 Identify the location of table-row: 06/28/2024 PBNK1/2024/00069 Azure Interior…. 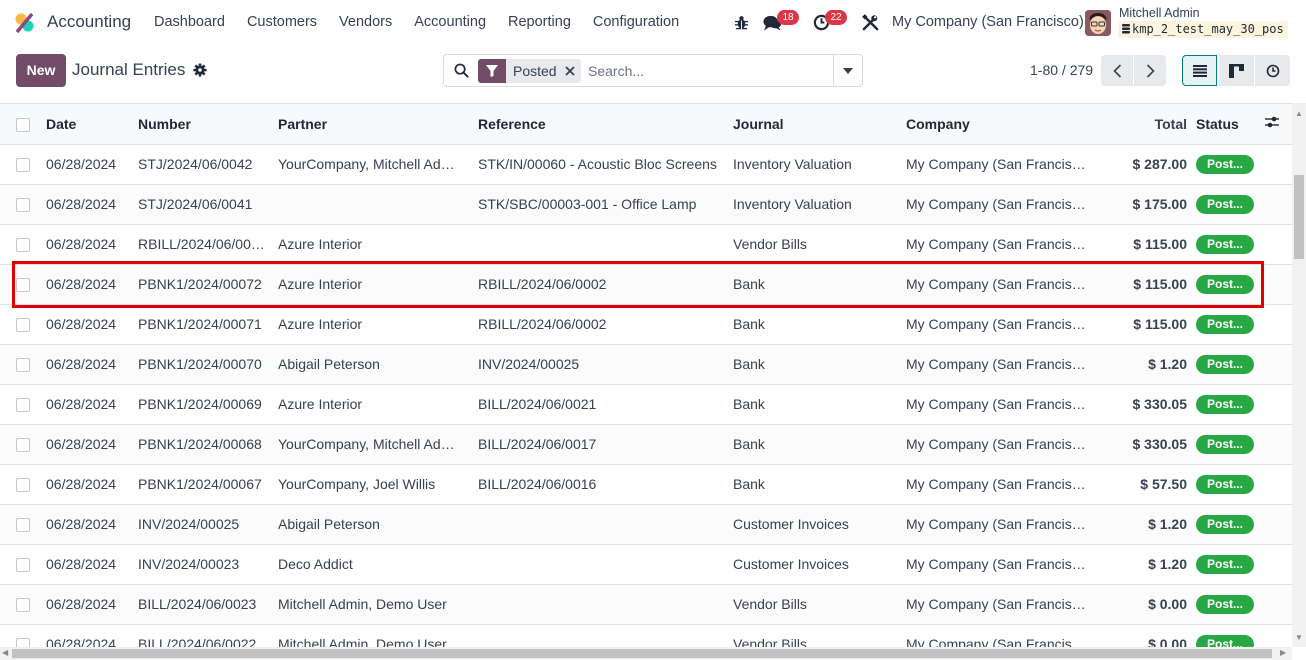
(646, 404).